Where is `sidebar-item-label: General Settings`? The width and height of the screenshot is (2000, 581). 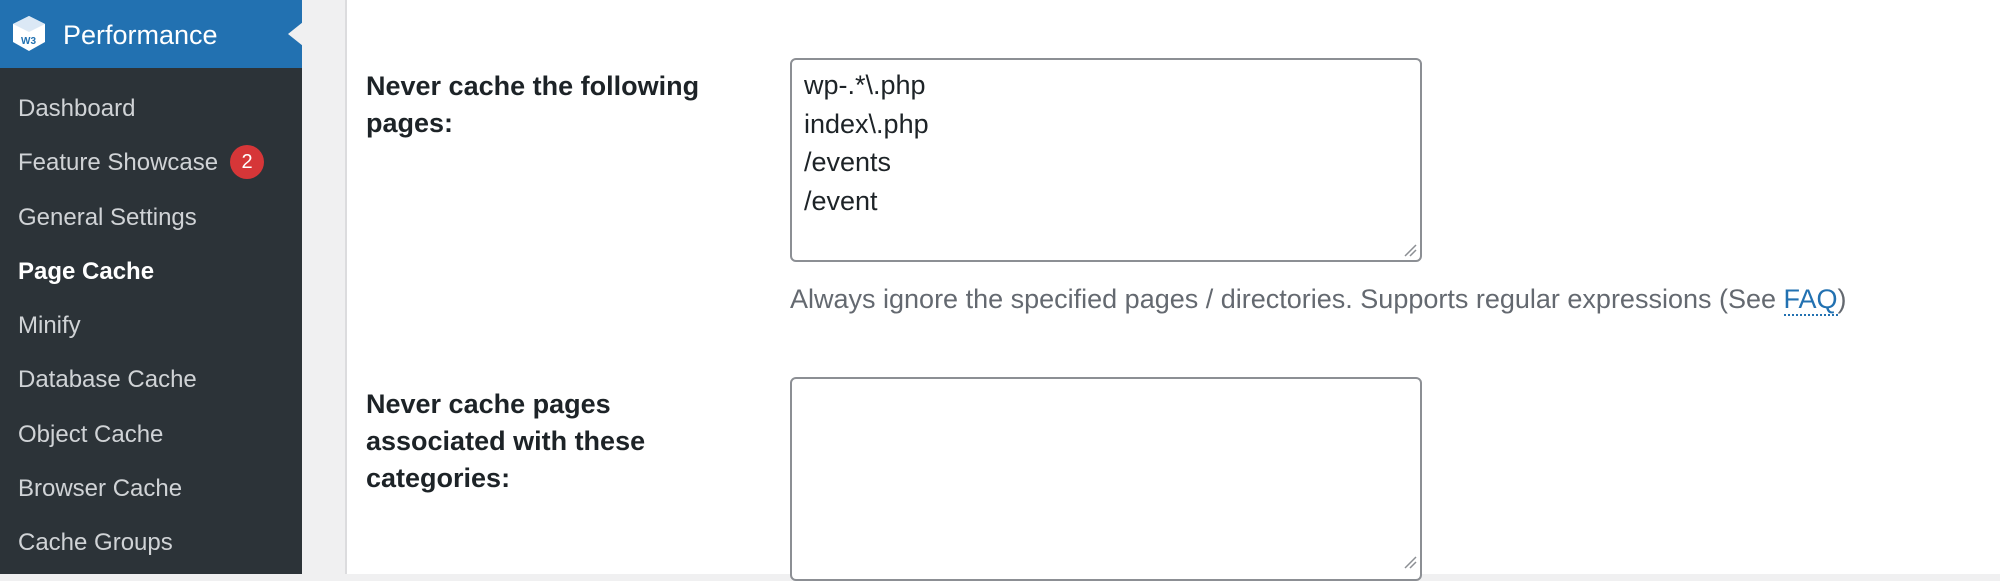 sidebar-item-label: General Settings is located at coordinates (107, 217).